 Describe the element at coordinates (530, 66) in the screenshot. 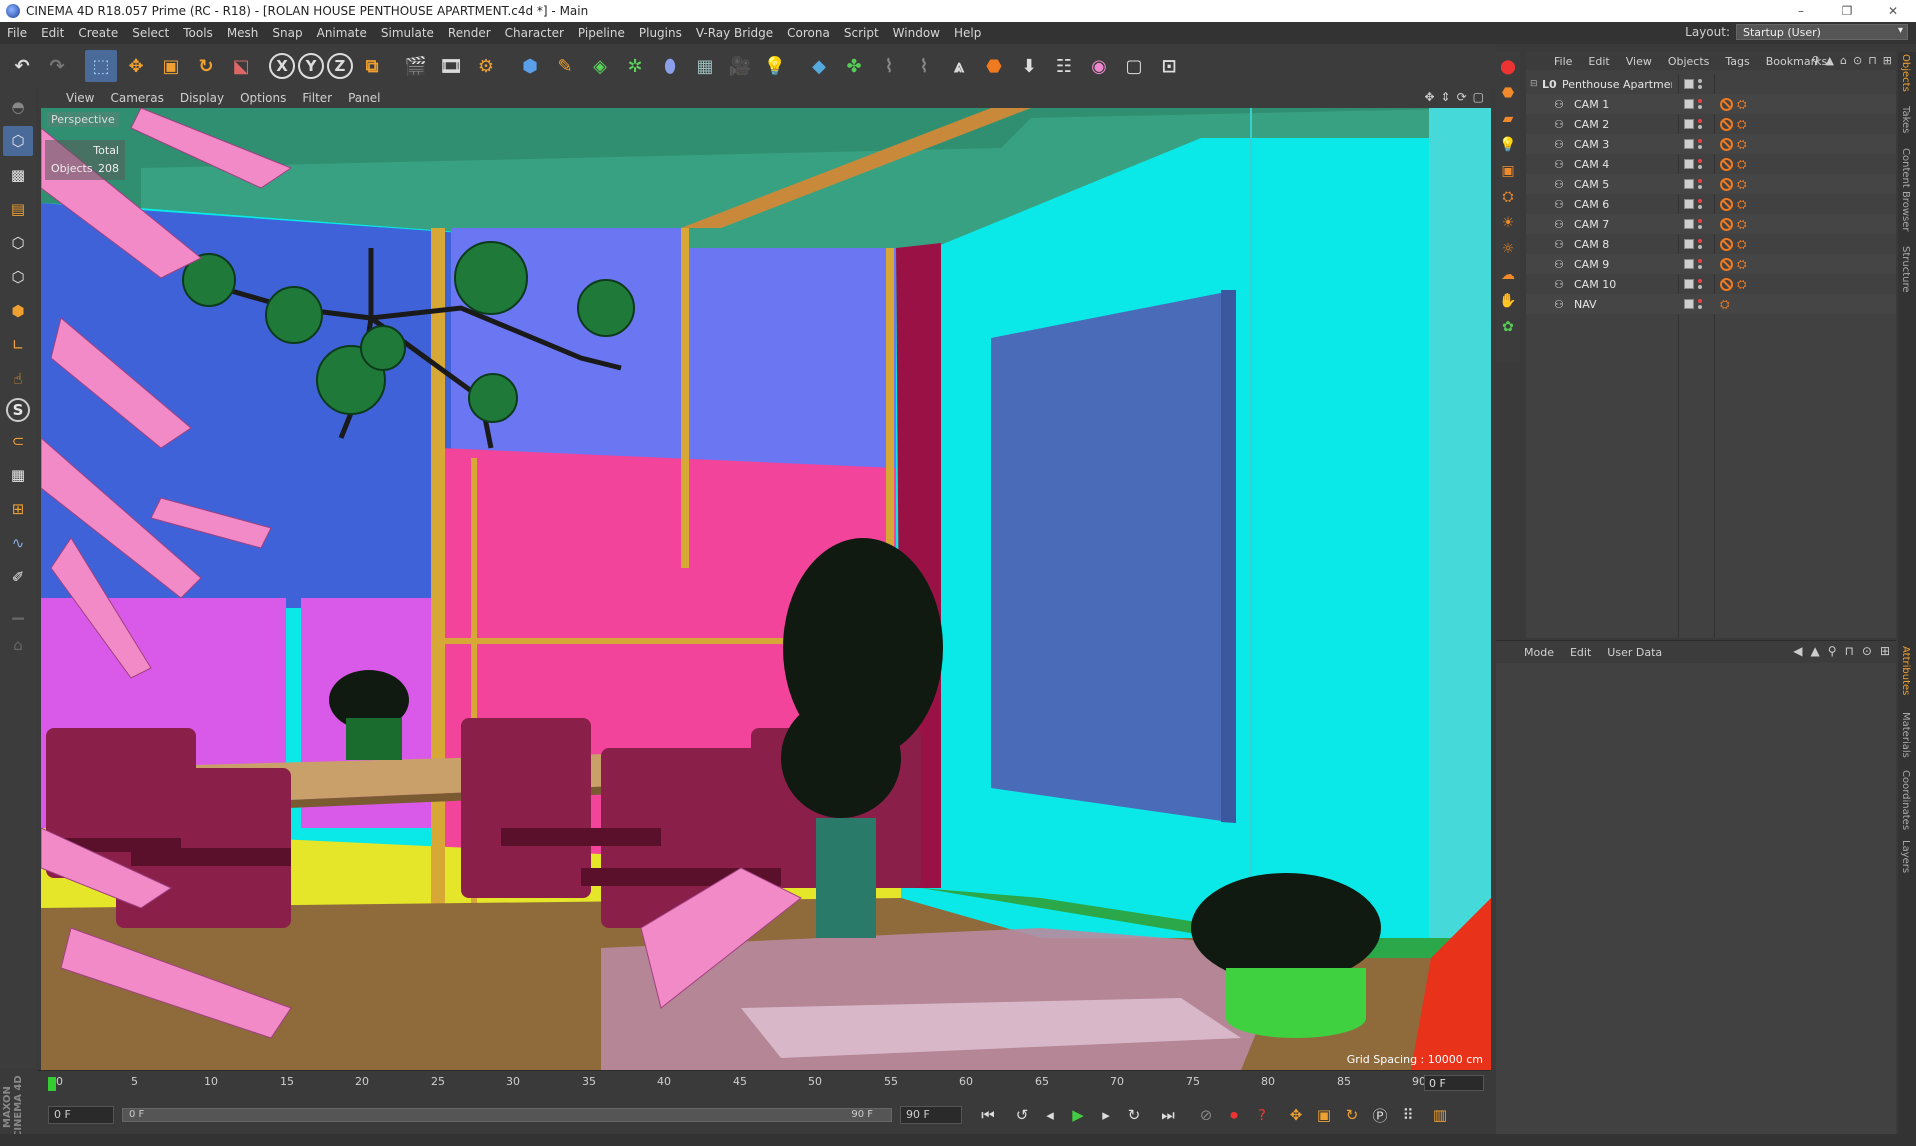

I see `cube-primitive-icon: ⬢` at that location.